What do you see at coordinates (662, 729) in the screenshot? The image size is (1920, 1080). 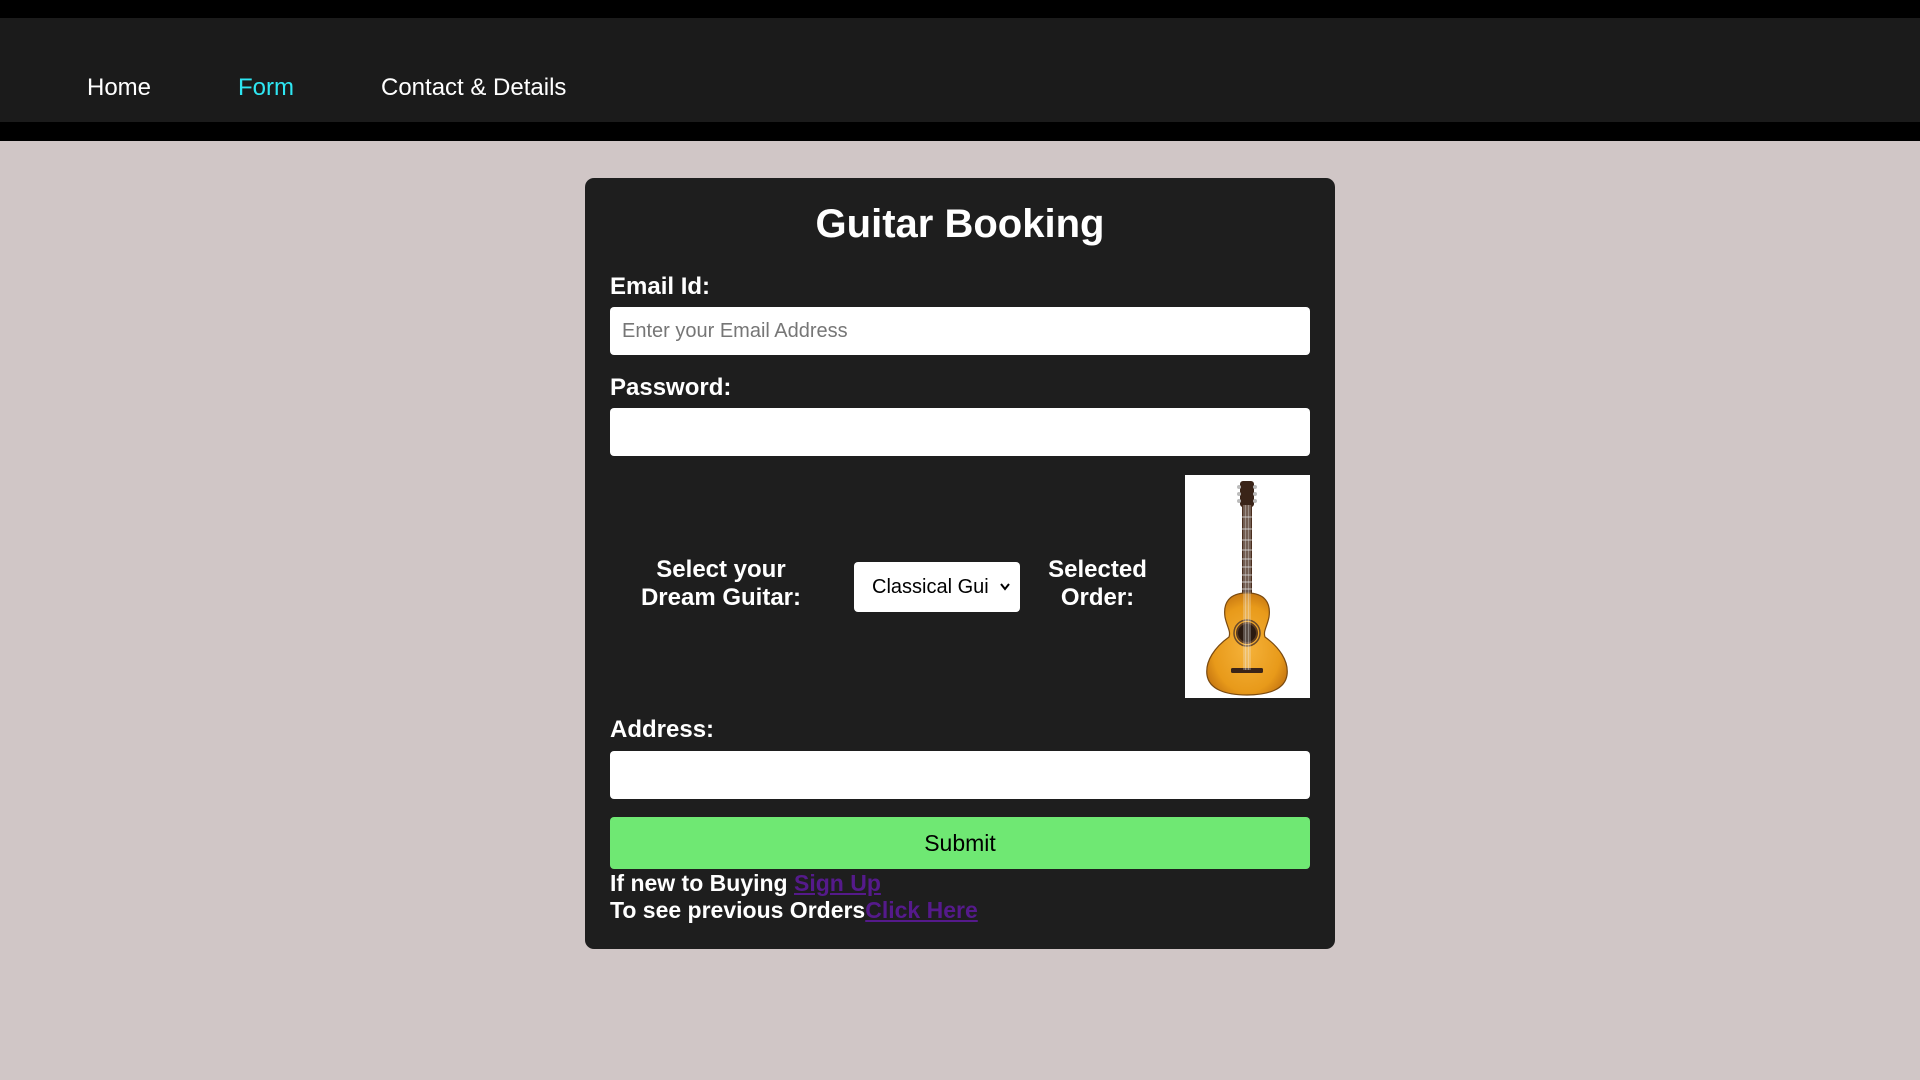 I see `address-label: Address:` at bounding box center [662, 729].